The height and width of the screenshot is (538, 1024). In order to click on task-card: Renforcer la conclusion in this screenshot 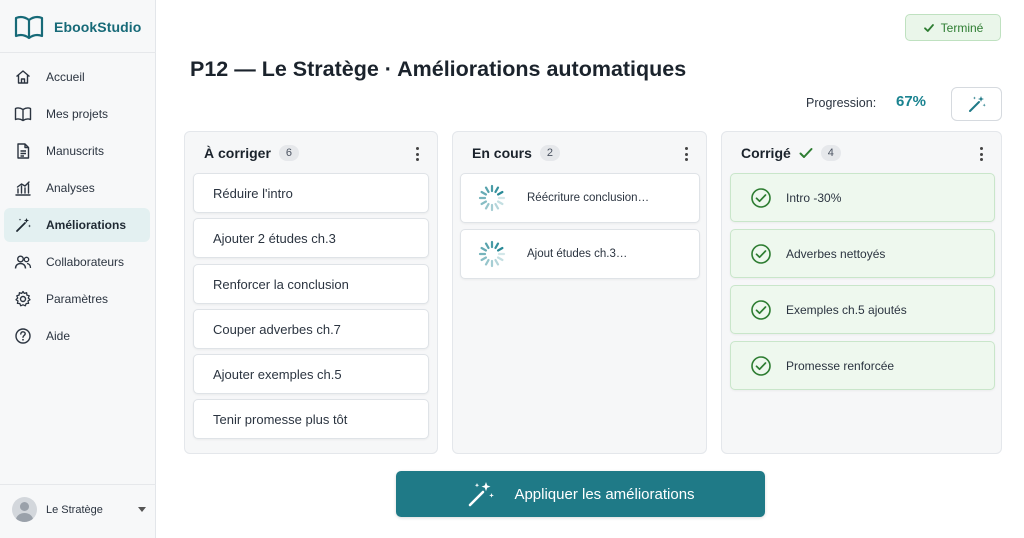, I will do `click(311, 284)`.